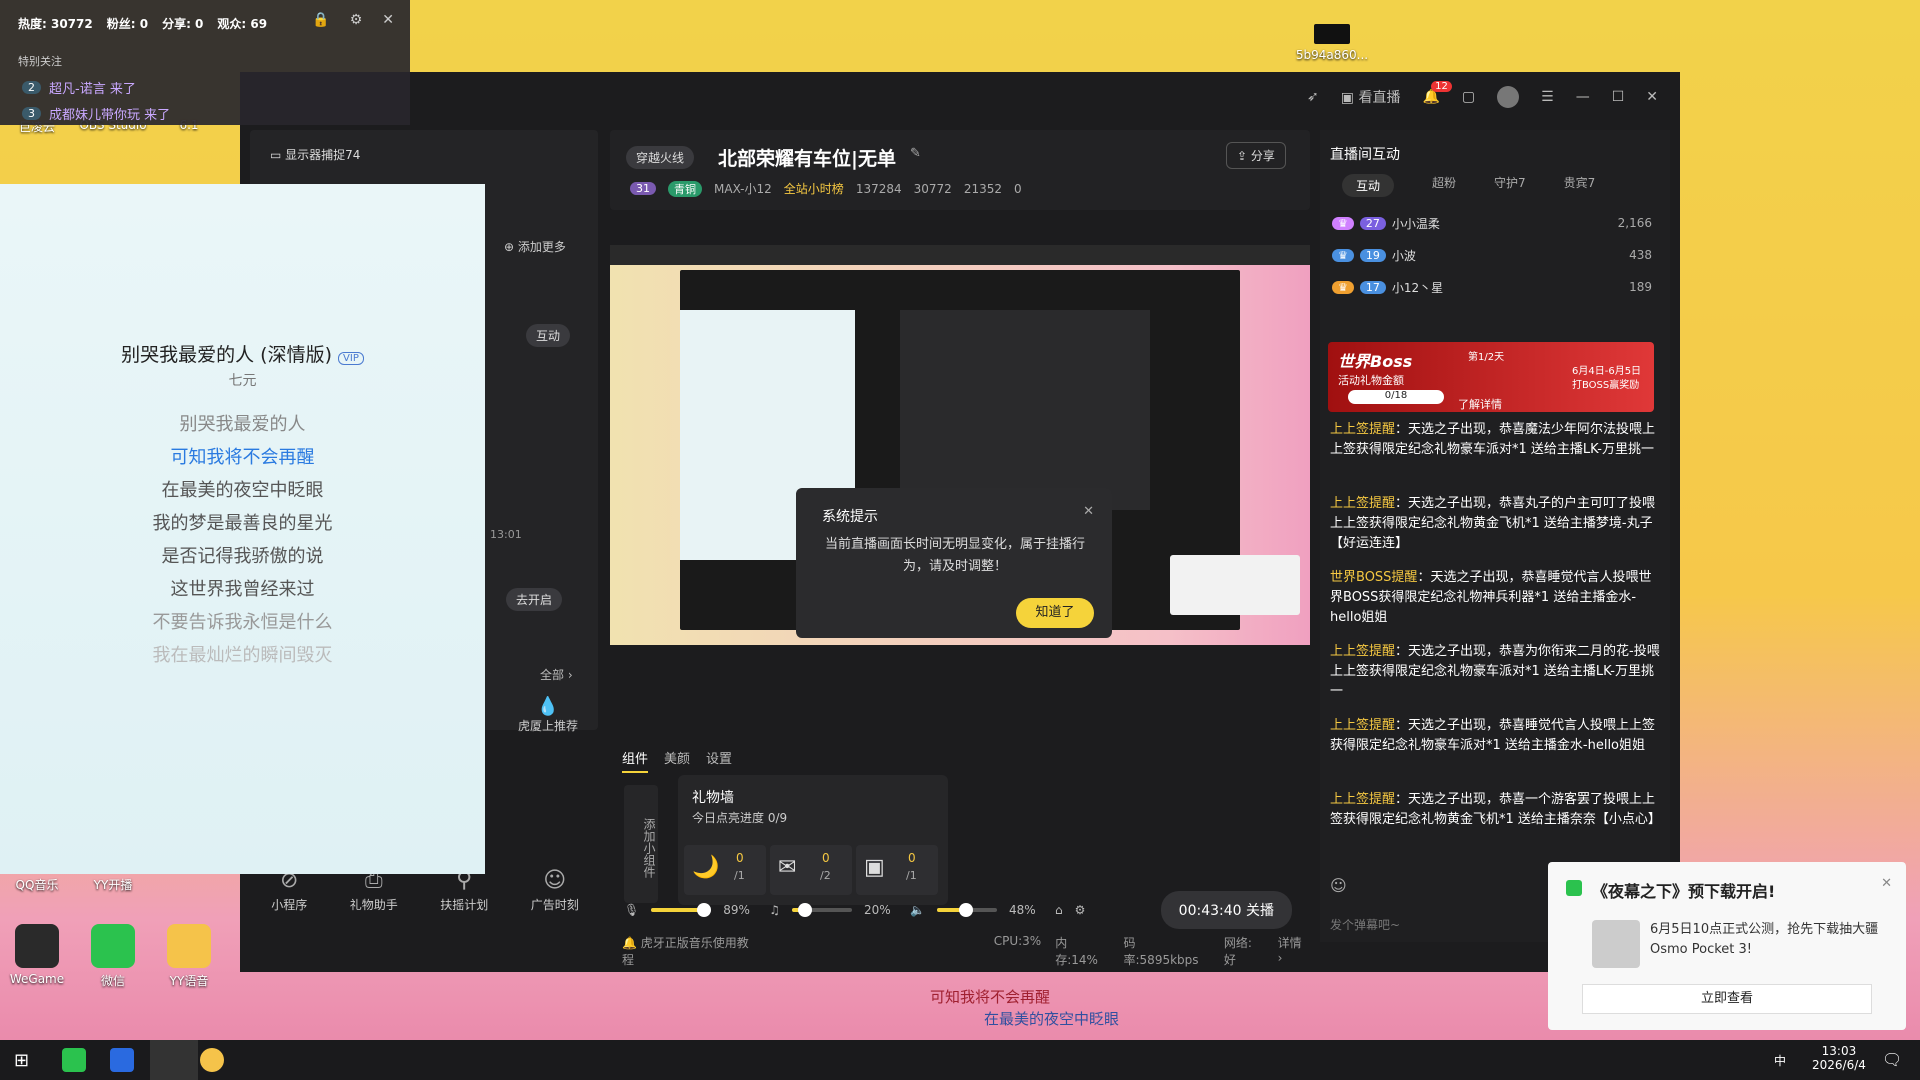 Image resolution: width=1920 pixels, height=1080 pixels. I want to click on music-tip-link: 🔔 虎牙正版音乐使用教程, so click(691, 951).